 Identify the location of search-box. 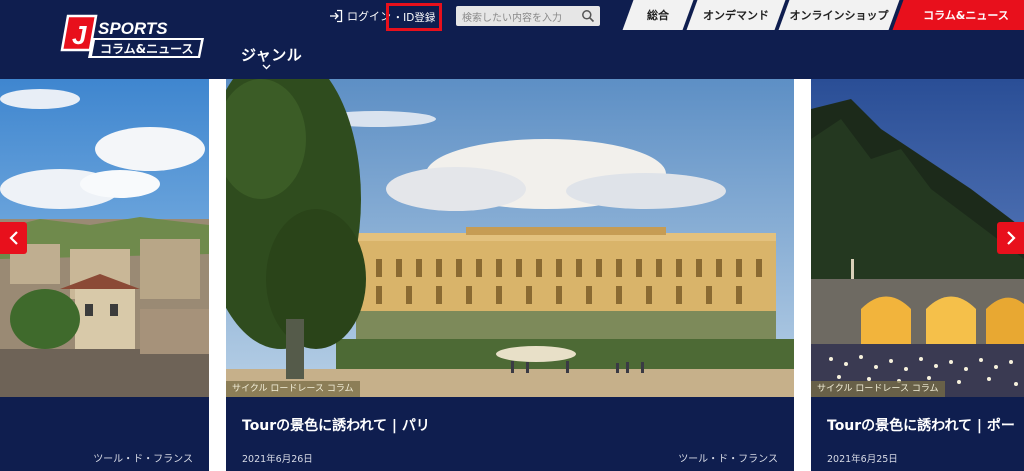
(528, 17).